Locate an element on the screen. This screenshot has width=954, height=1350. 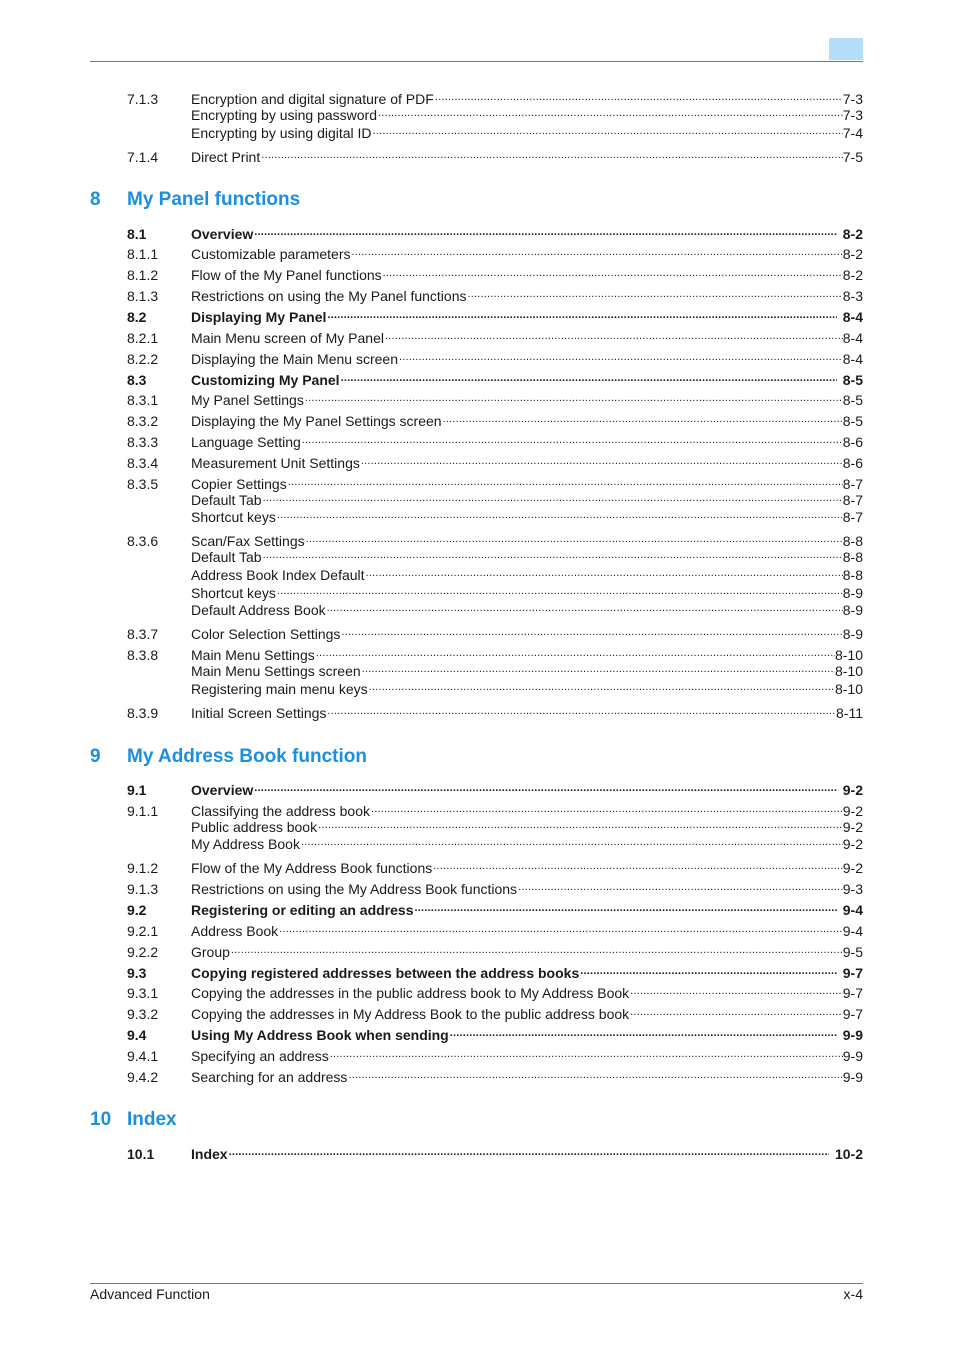
toc-entry: 7.1.4 Direct Print 7-5 is located at coordinates (495, 155).